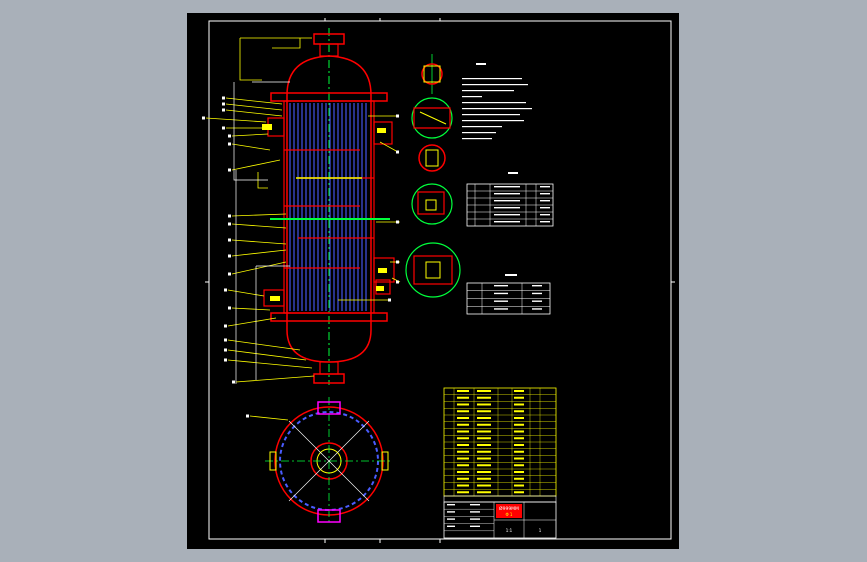  Describe the element at coordinates (509, 508) in the screenshot. I see `title-stamp: Ø999MM` at that location.